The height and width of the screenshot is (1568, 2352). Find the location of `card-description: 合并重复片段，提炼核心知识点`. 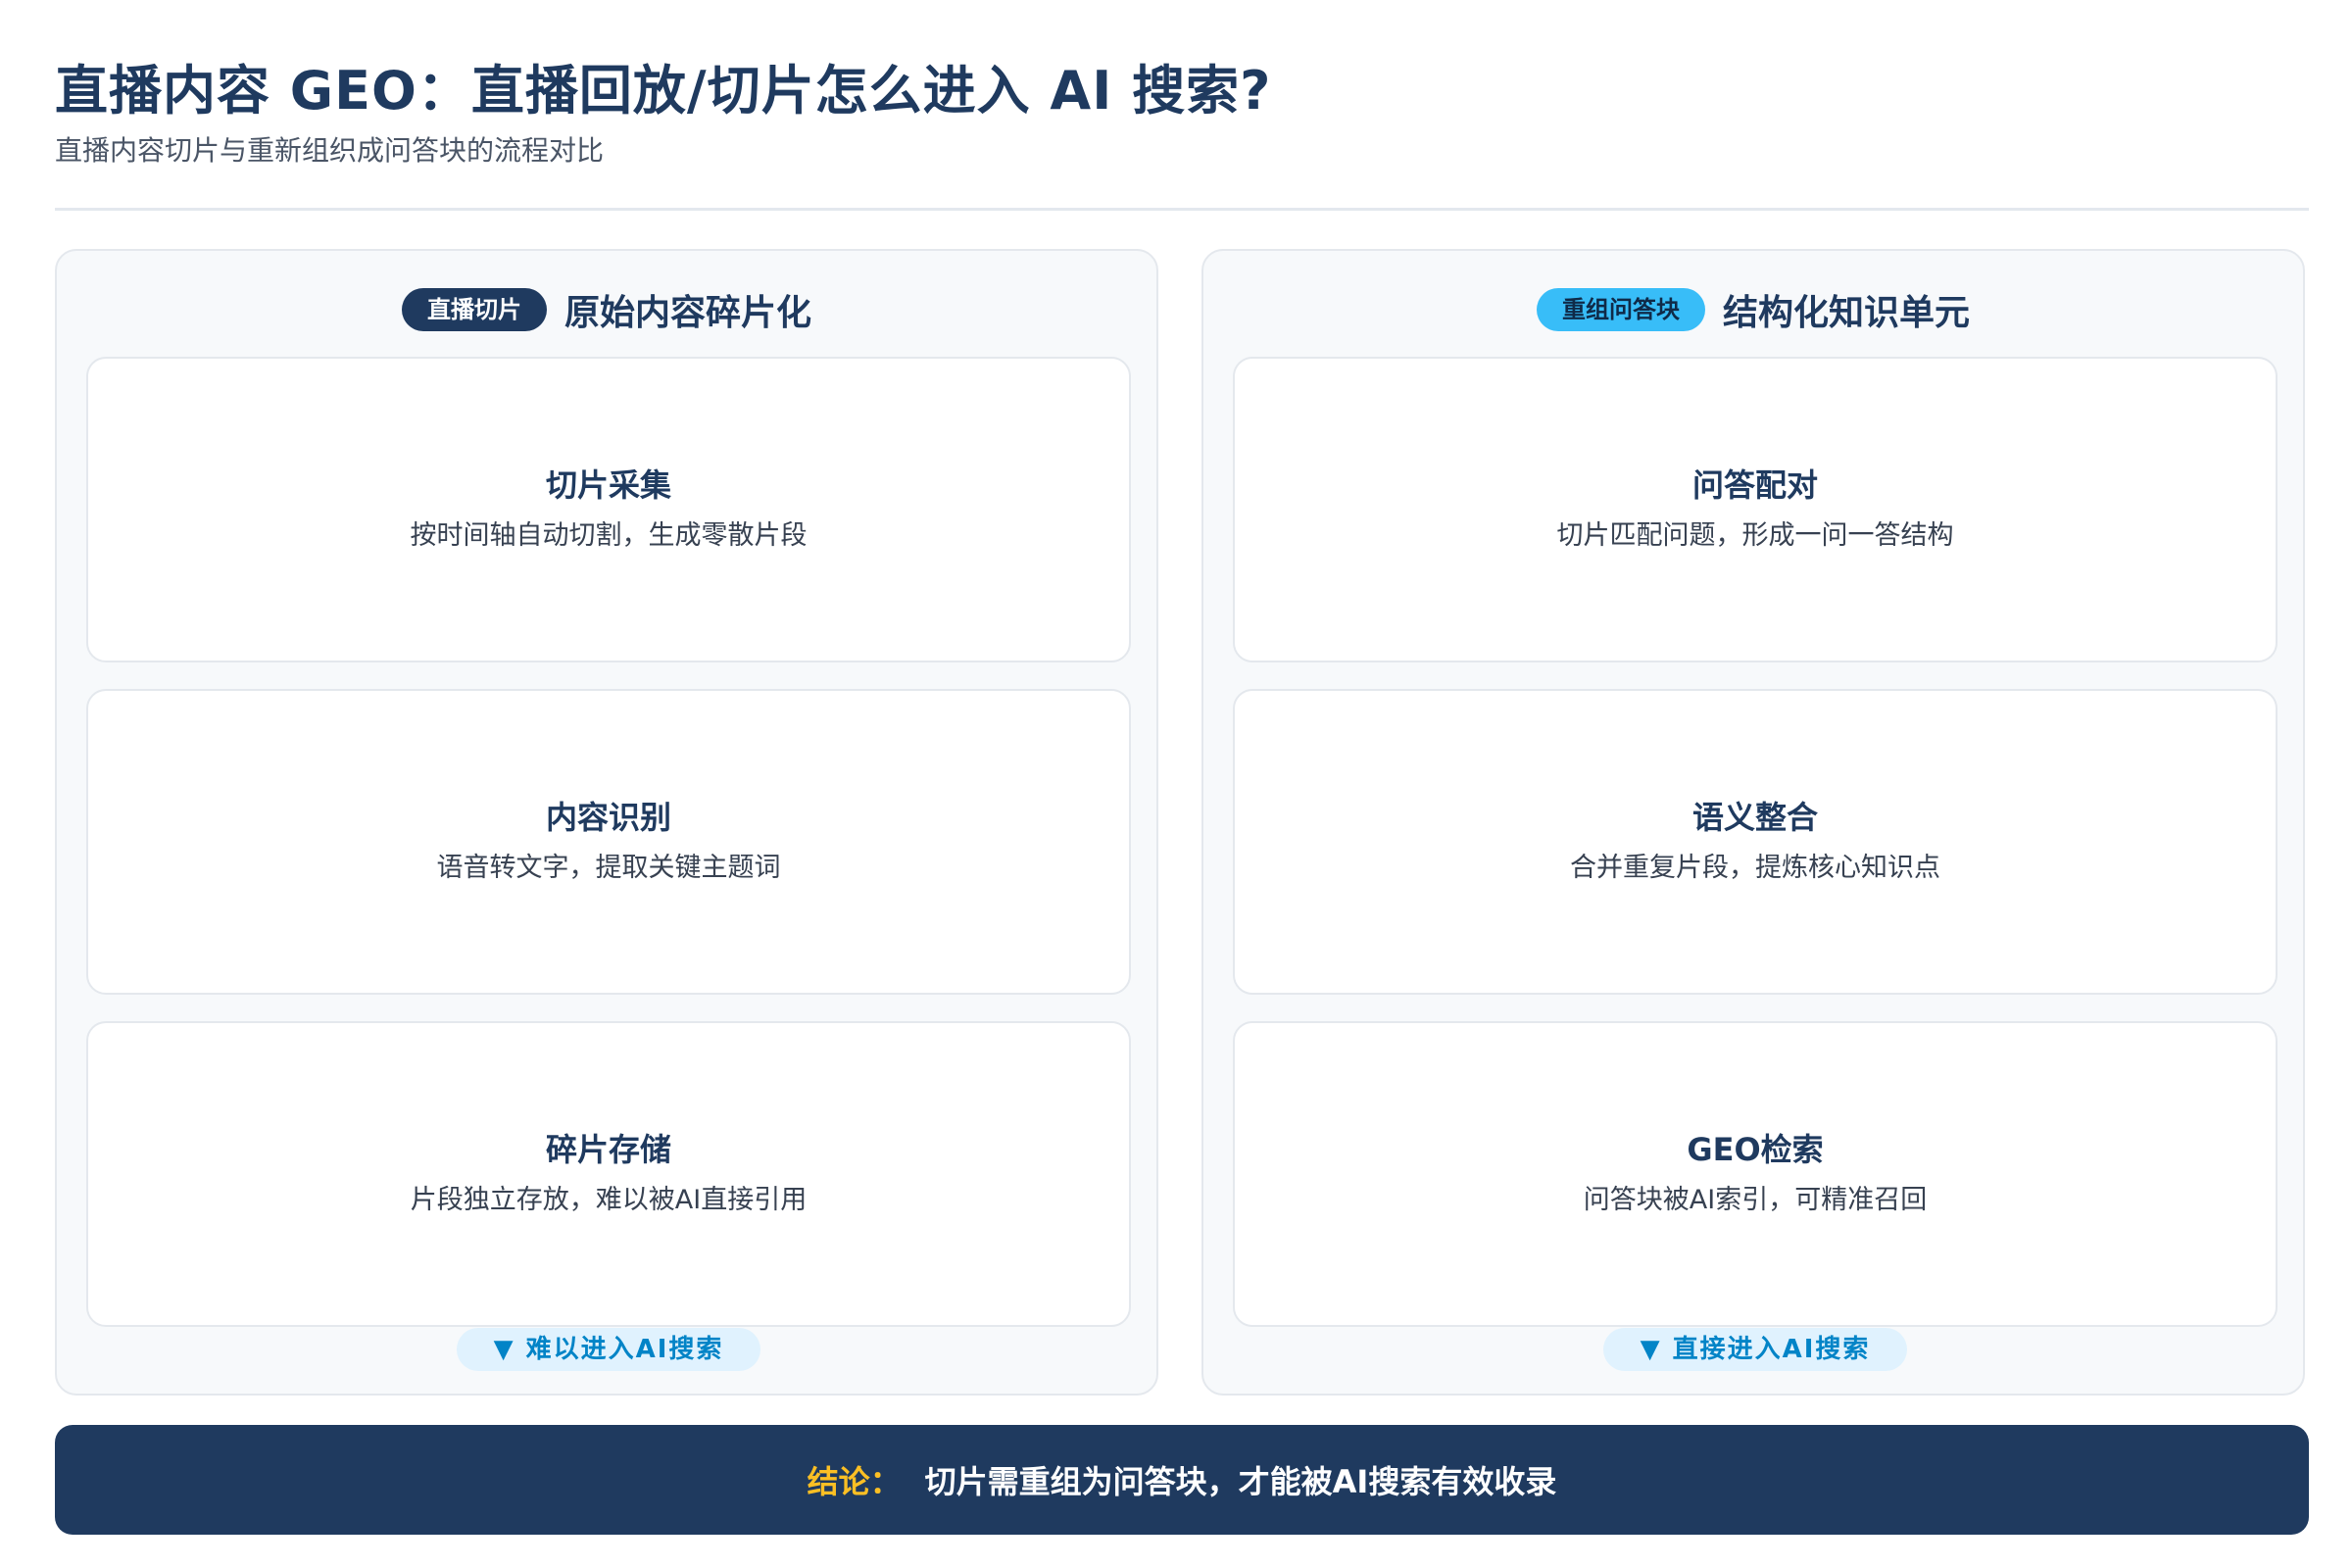

card-description: 合并重复片段，提炼核心知识点 is located at coordinates (1755, 868).